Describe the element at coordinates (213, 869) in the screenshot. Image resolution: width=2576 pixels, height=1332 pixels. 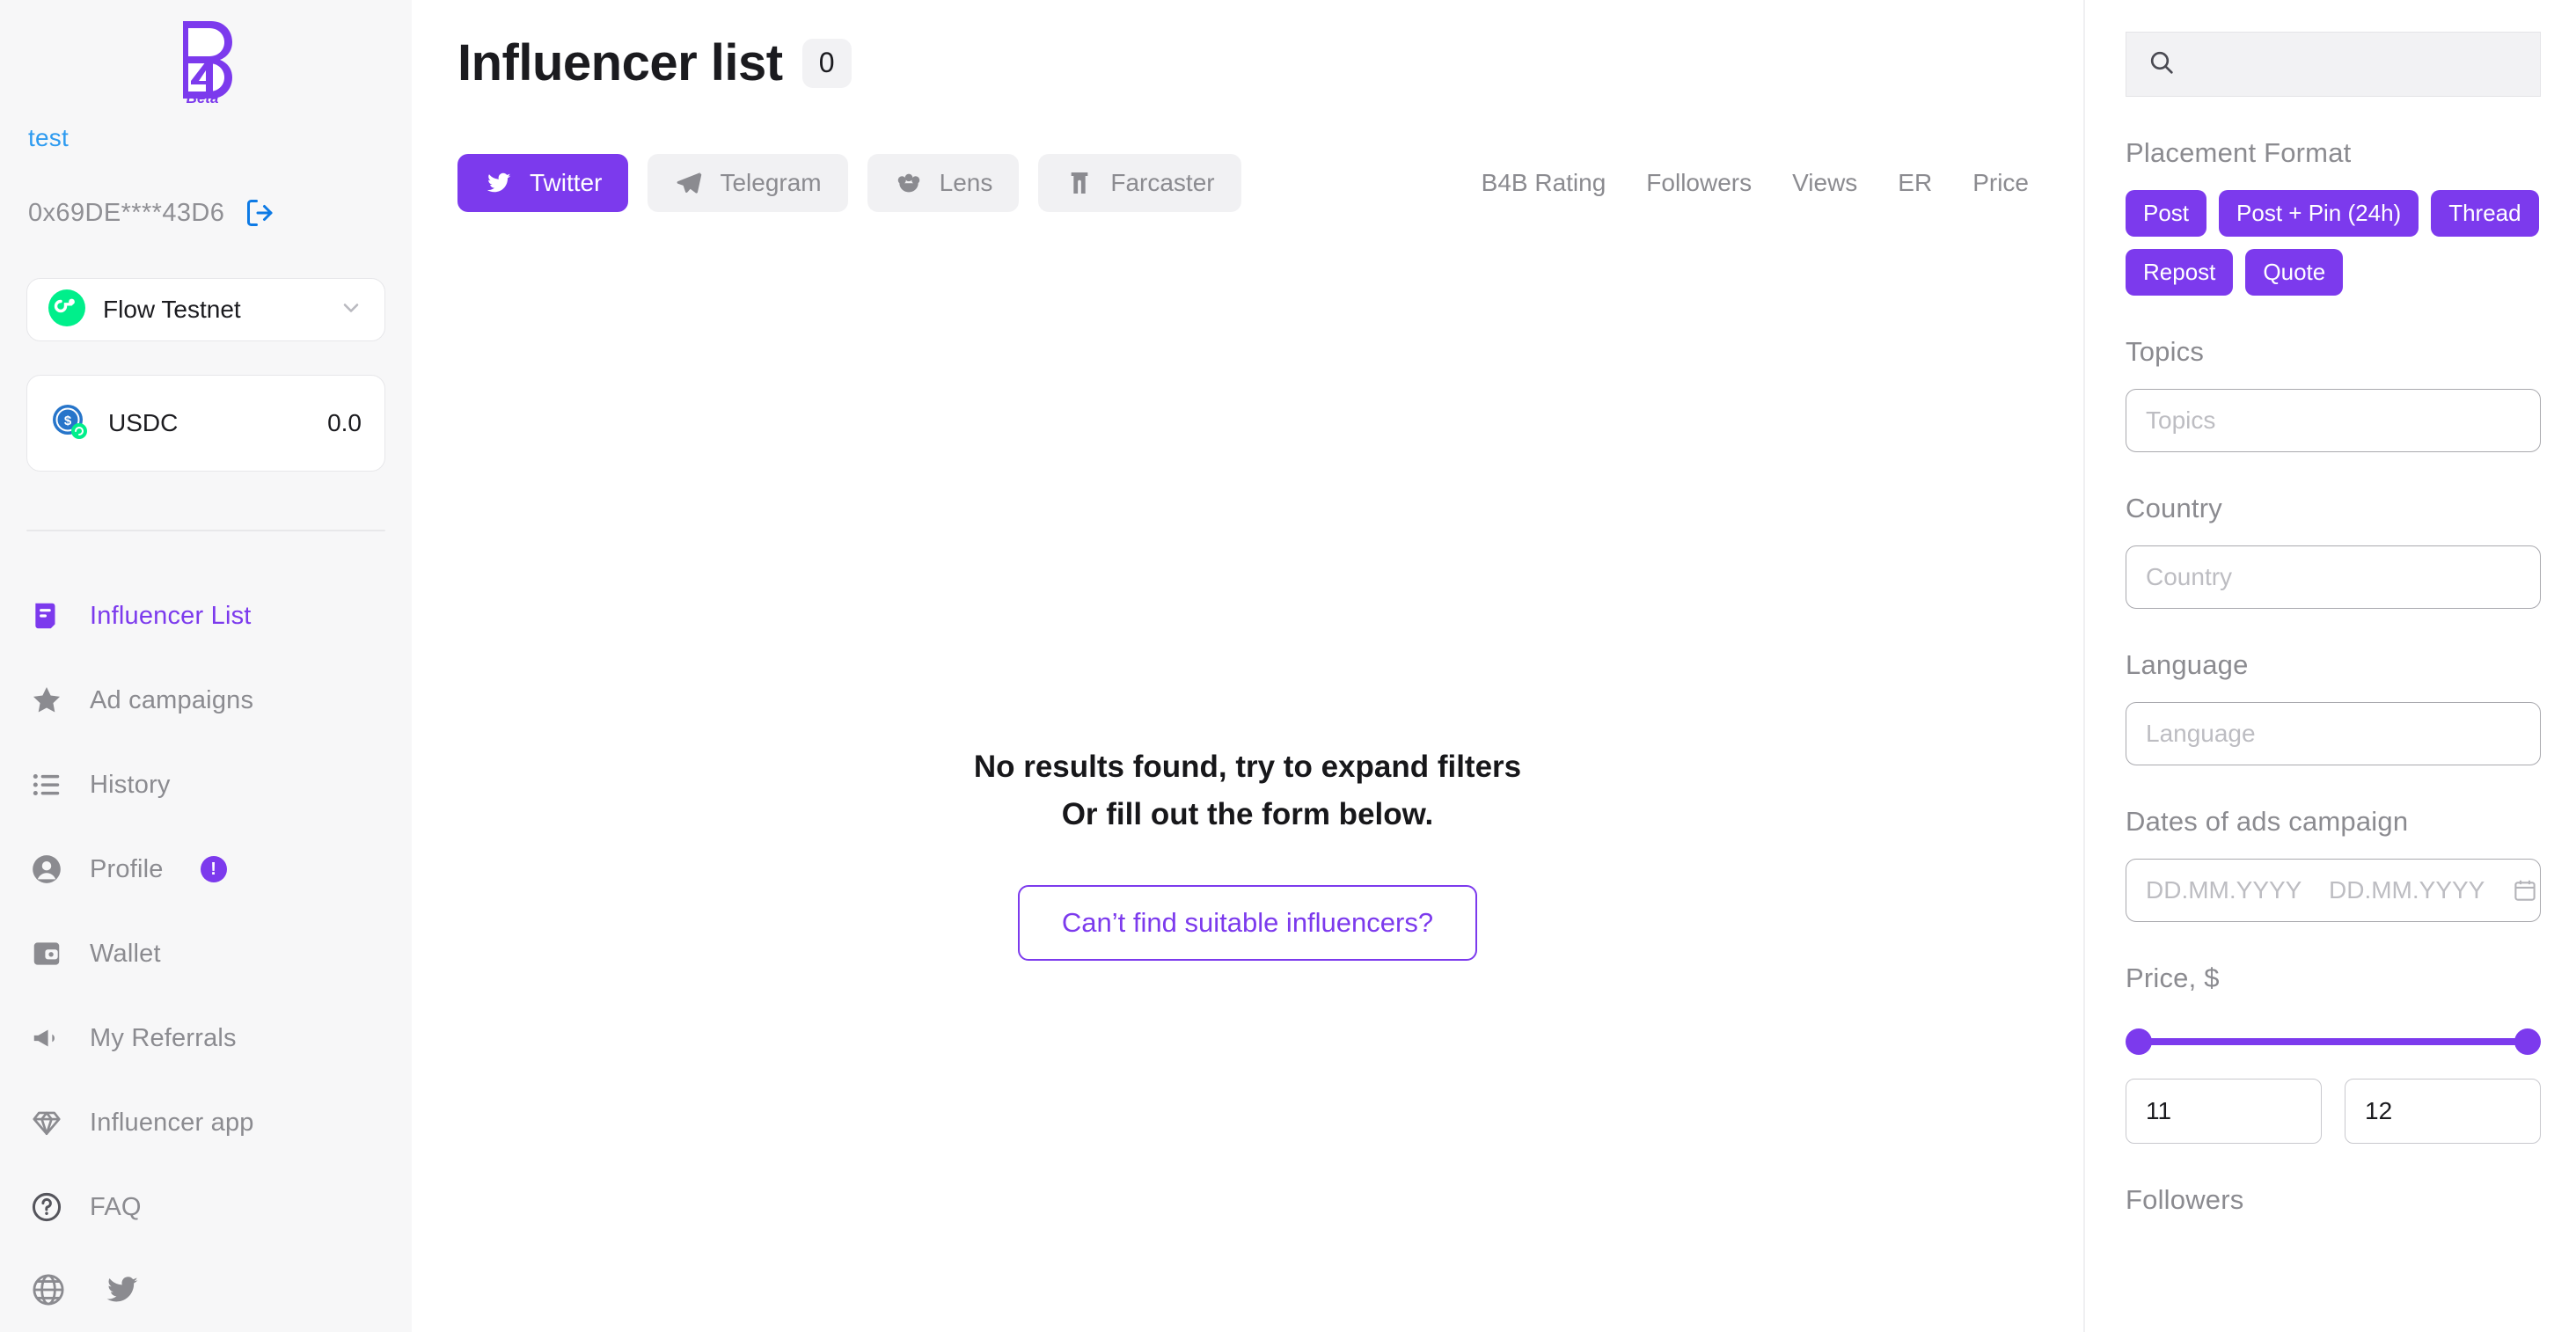
I see `status-badge: !` at that location.